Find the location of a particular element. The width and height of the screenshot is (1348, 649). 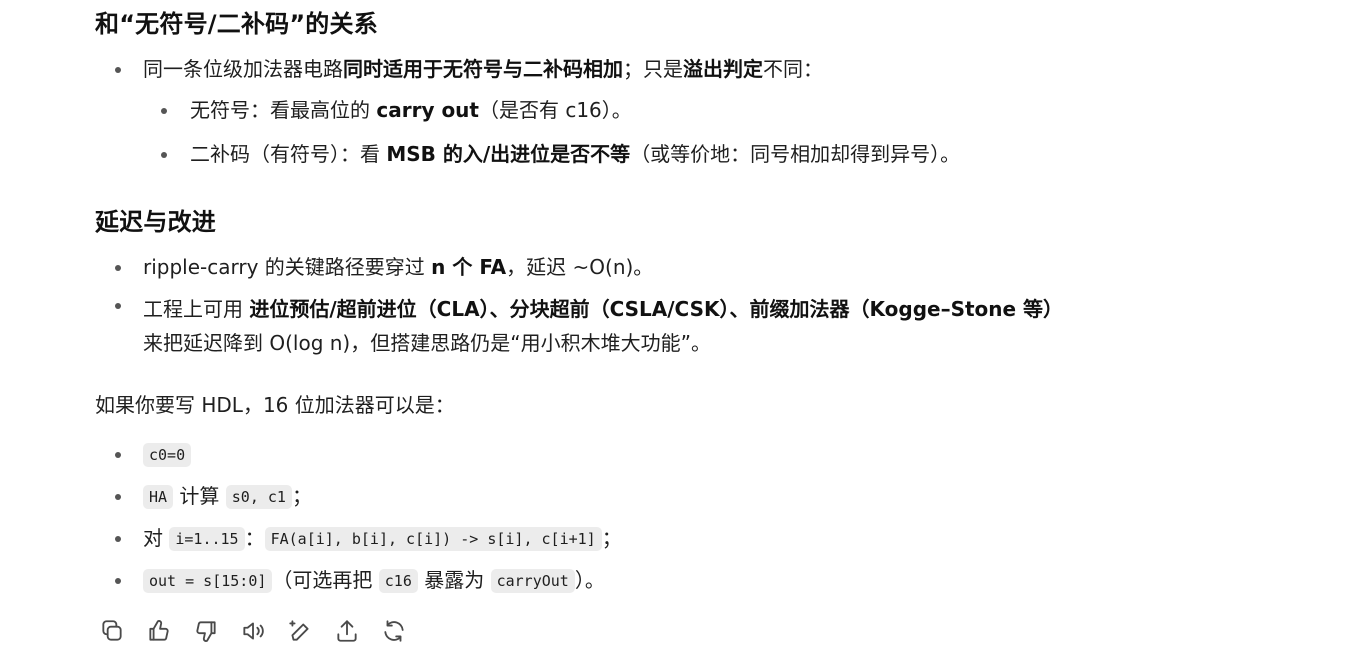

thumbs-up-button is located at coordinates (159, 631).